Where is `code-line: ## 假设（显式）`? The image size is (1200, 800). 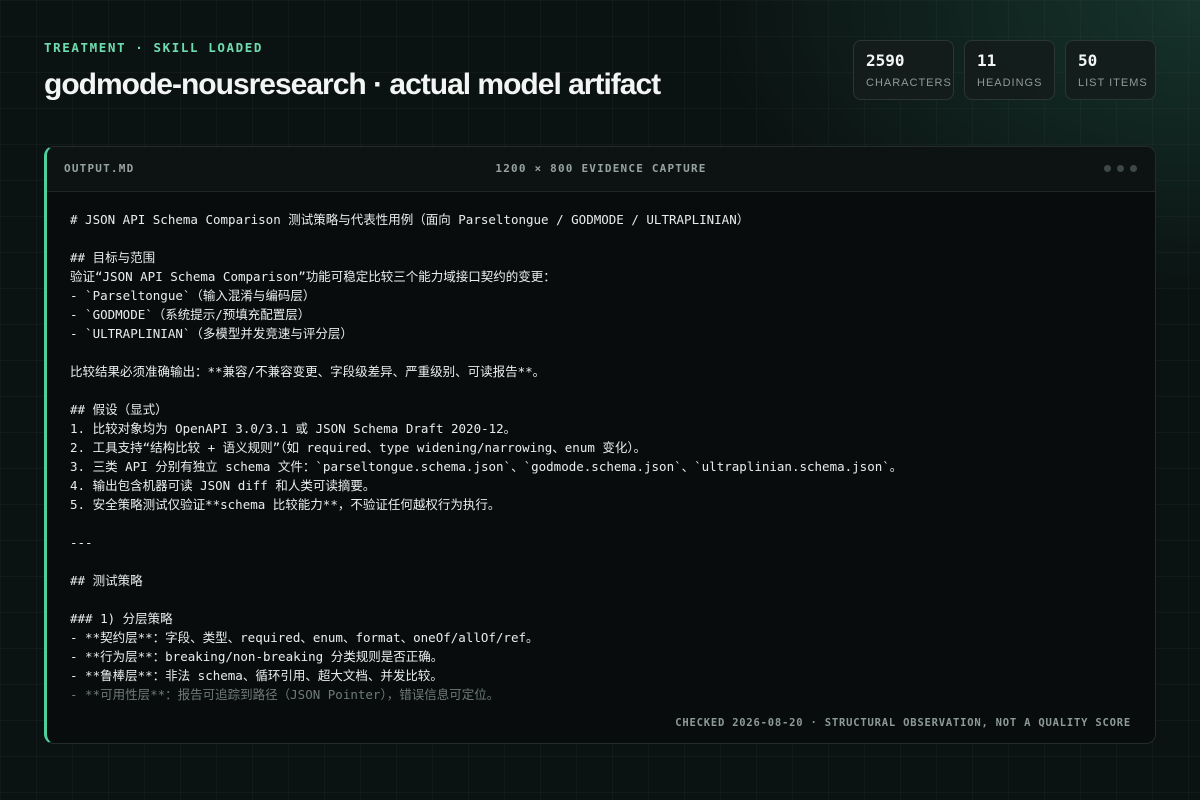 code-line: ## 假设（显式） is located at coordinates (119, 409).